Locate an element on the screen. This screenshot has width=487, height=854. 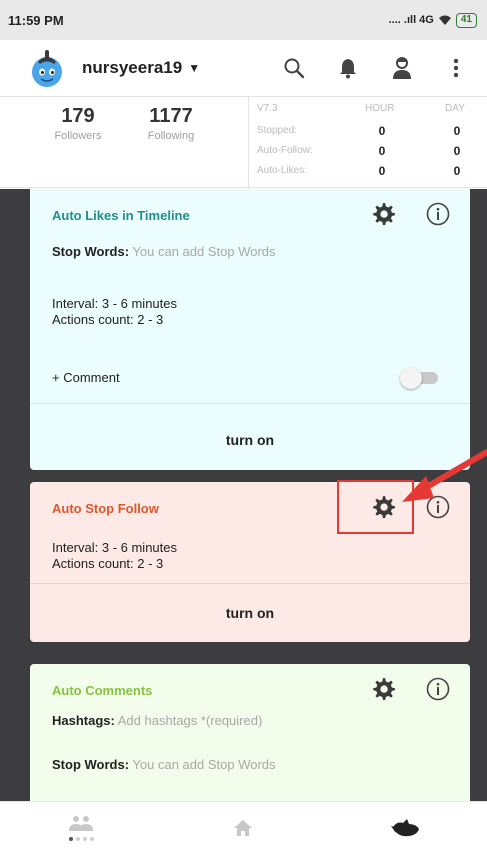
column-hour: HOUR is located at coordinates (380, 108).